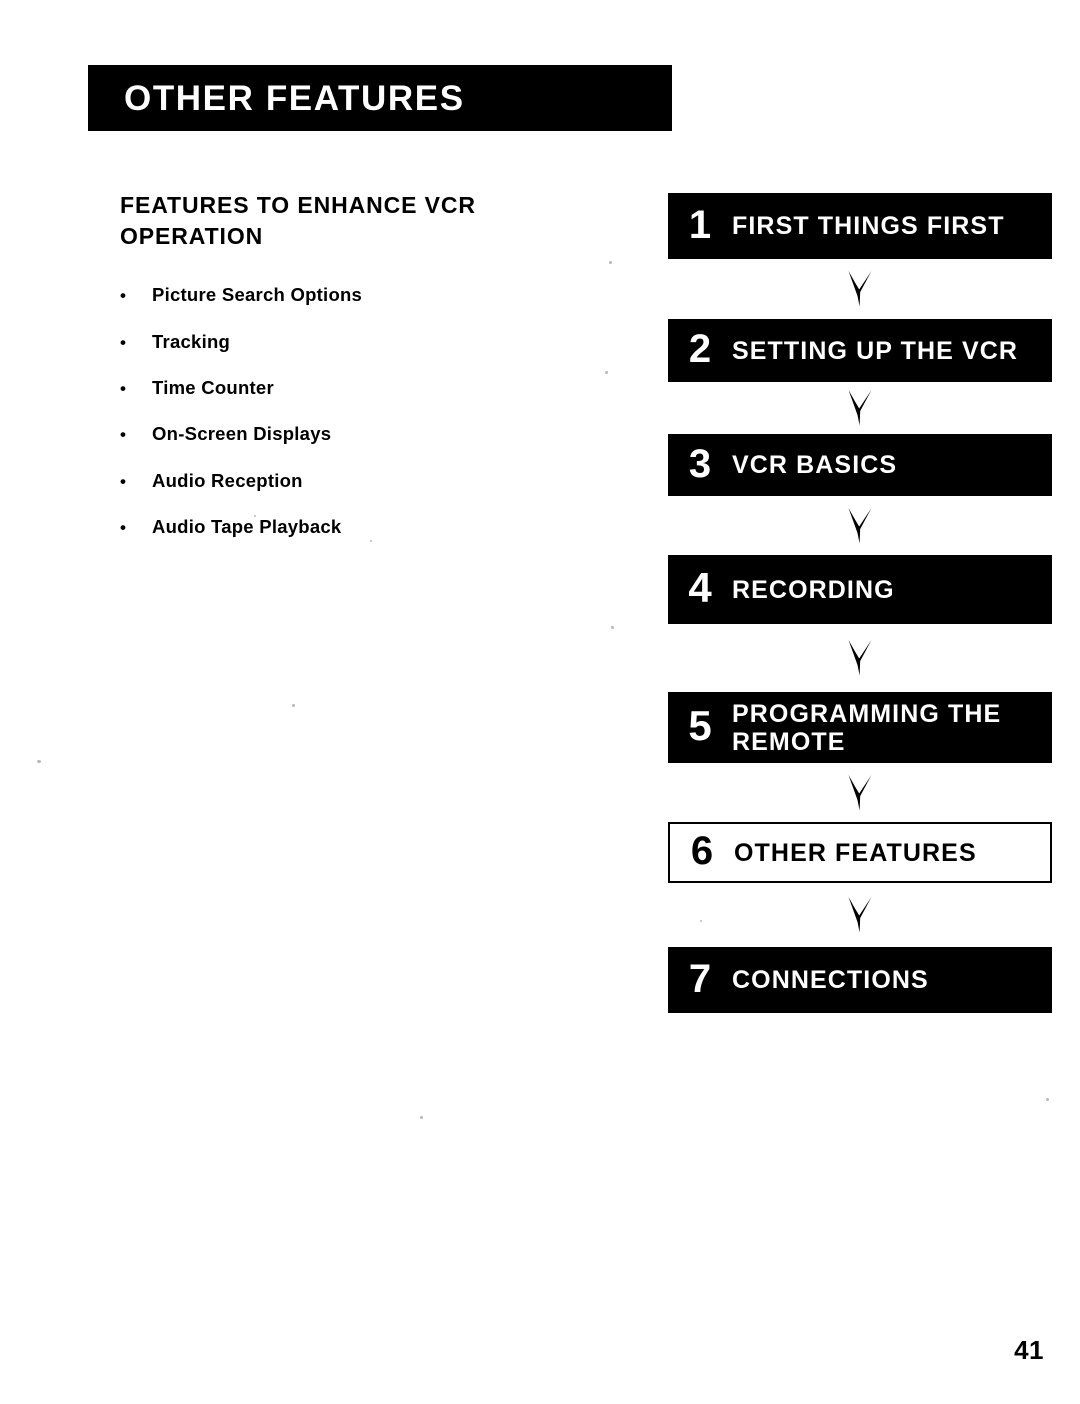  Describe the element at coordinates (700, 224) in the screenshot. I see `flow-step-number: 1` at that location.